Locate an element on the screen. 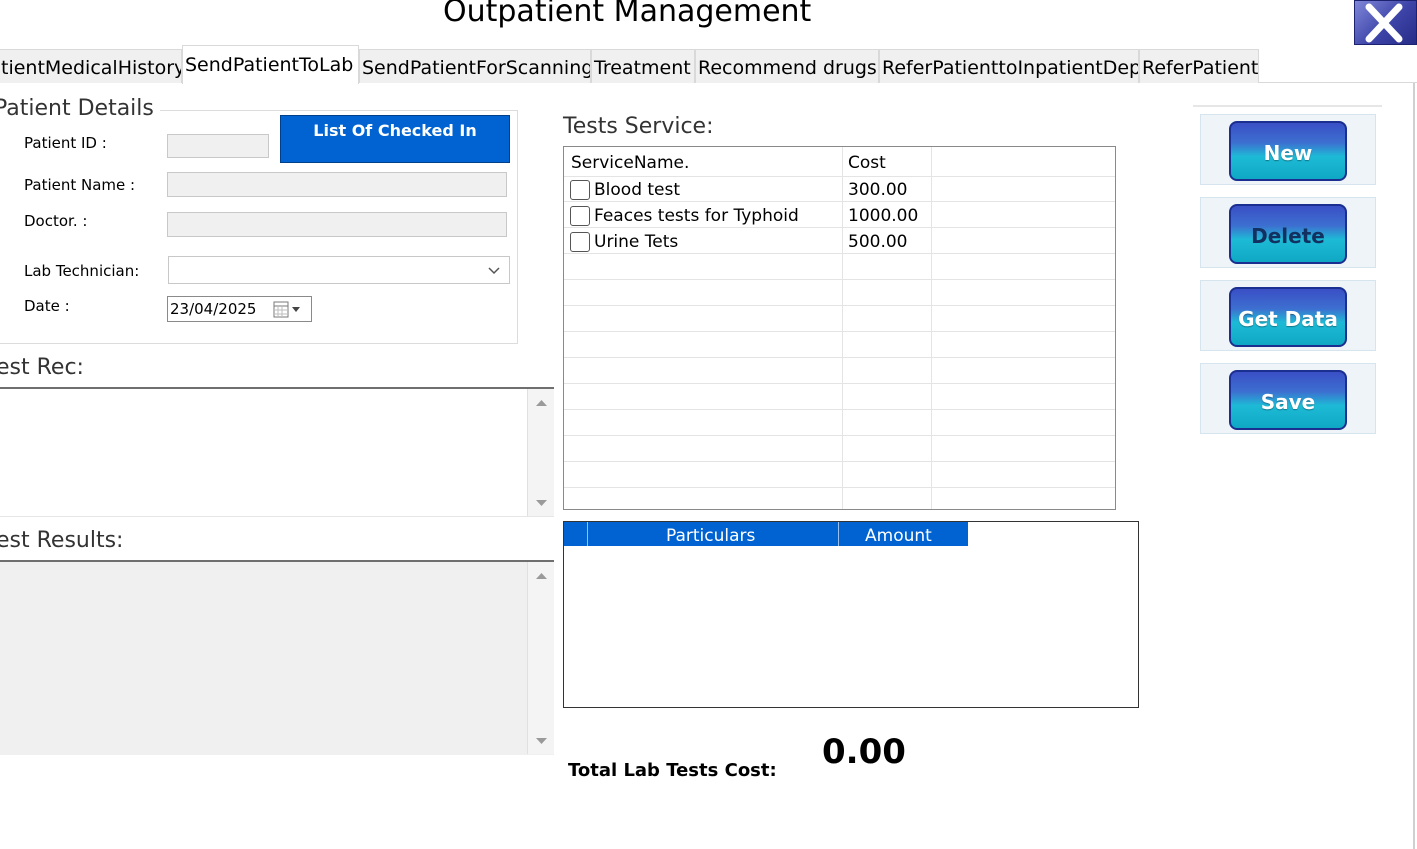  total-cost-value: 0.00 is located at coordinates (864, 752).